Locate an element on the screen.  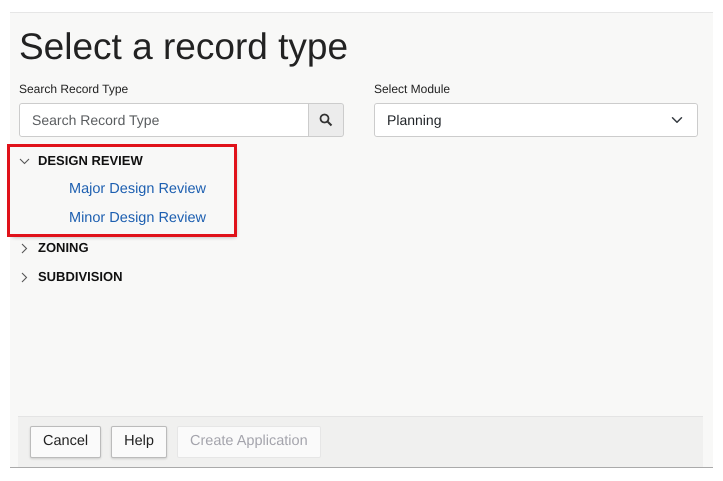
search-label: Search Record Type is located at coordinates (74, 89).